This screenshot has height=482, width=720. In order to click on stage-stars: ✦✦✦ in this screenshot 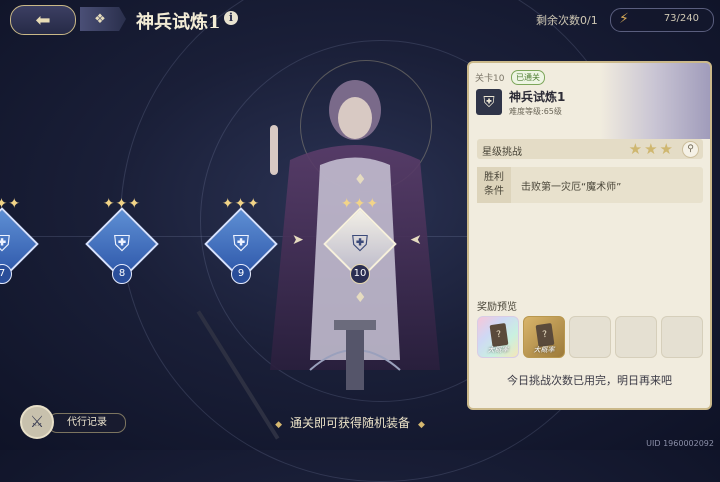, I will do `click(11, 204)`.